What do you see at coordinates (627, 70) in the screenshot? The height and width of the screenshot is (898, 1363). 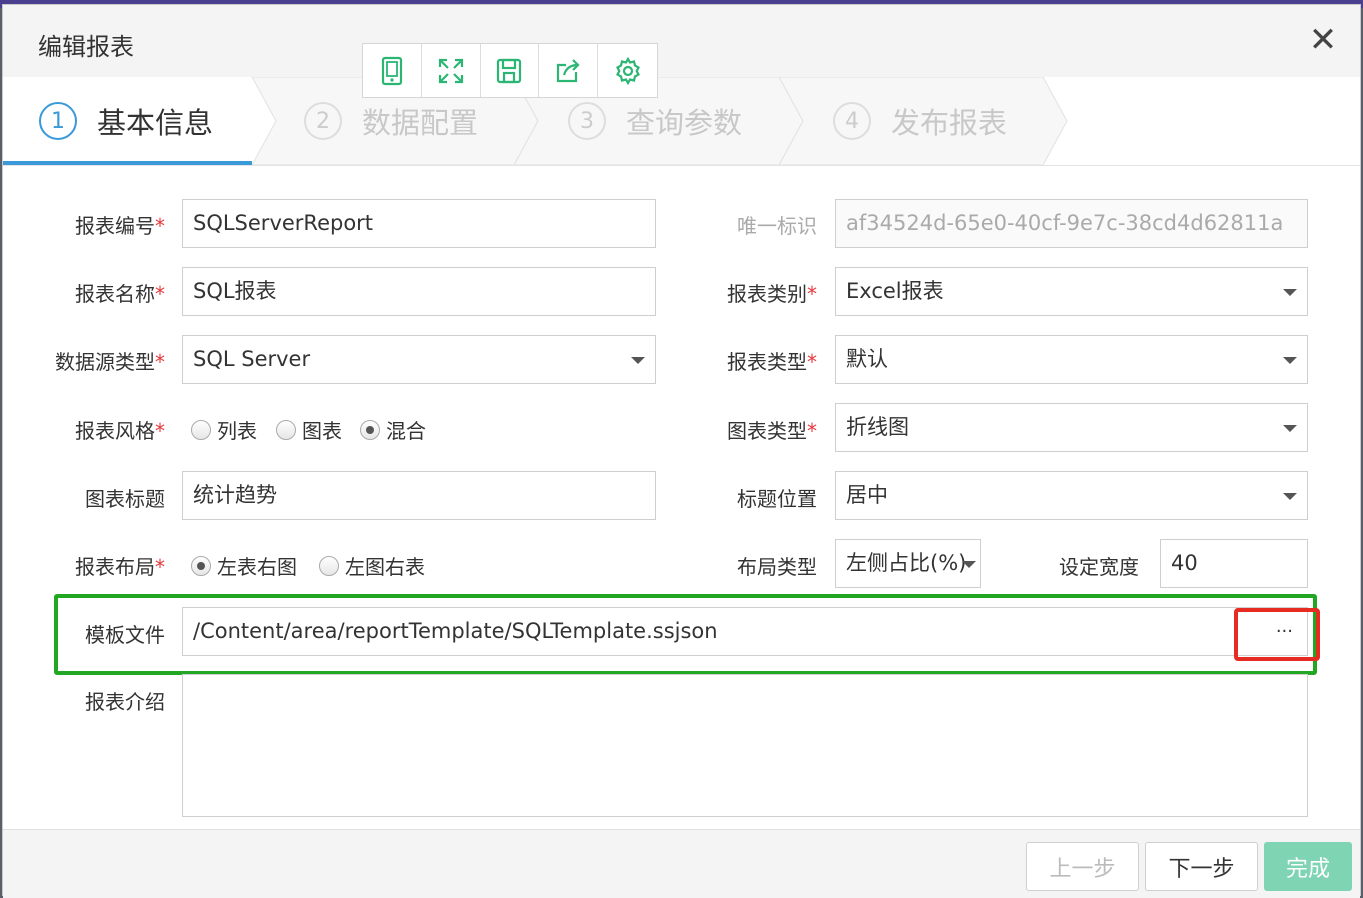 I see `settings-icon` at bounding box center [627, 70].